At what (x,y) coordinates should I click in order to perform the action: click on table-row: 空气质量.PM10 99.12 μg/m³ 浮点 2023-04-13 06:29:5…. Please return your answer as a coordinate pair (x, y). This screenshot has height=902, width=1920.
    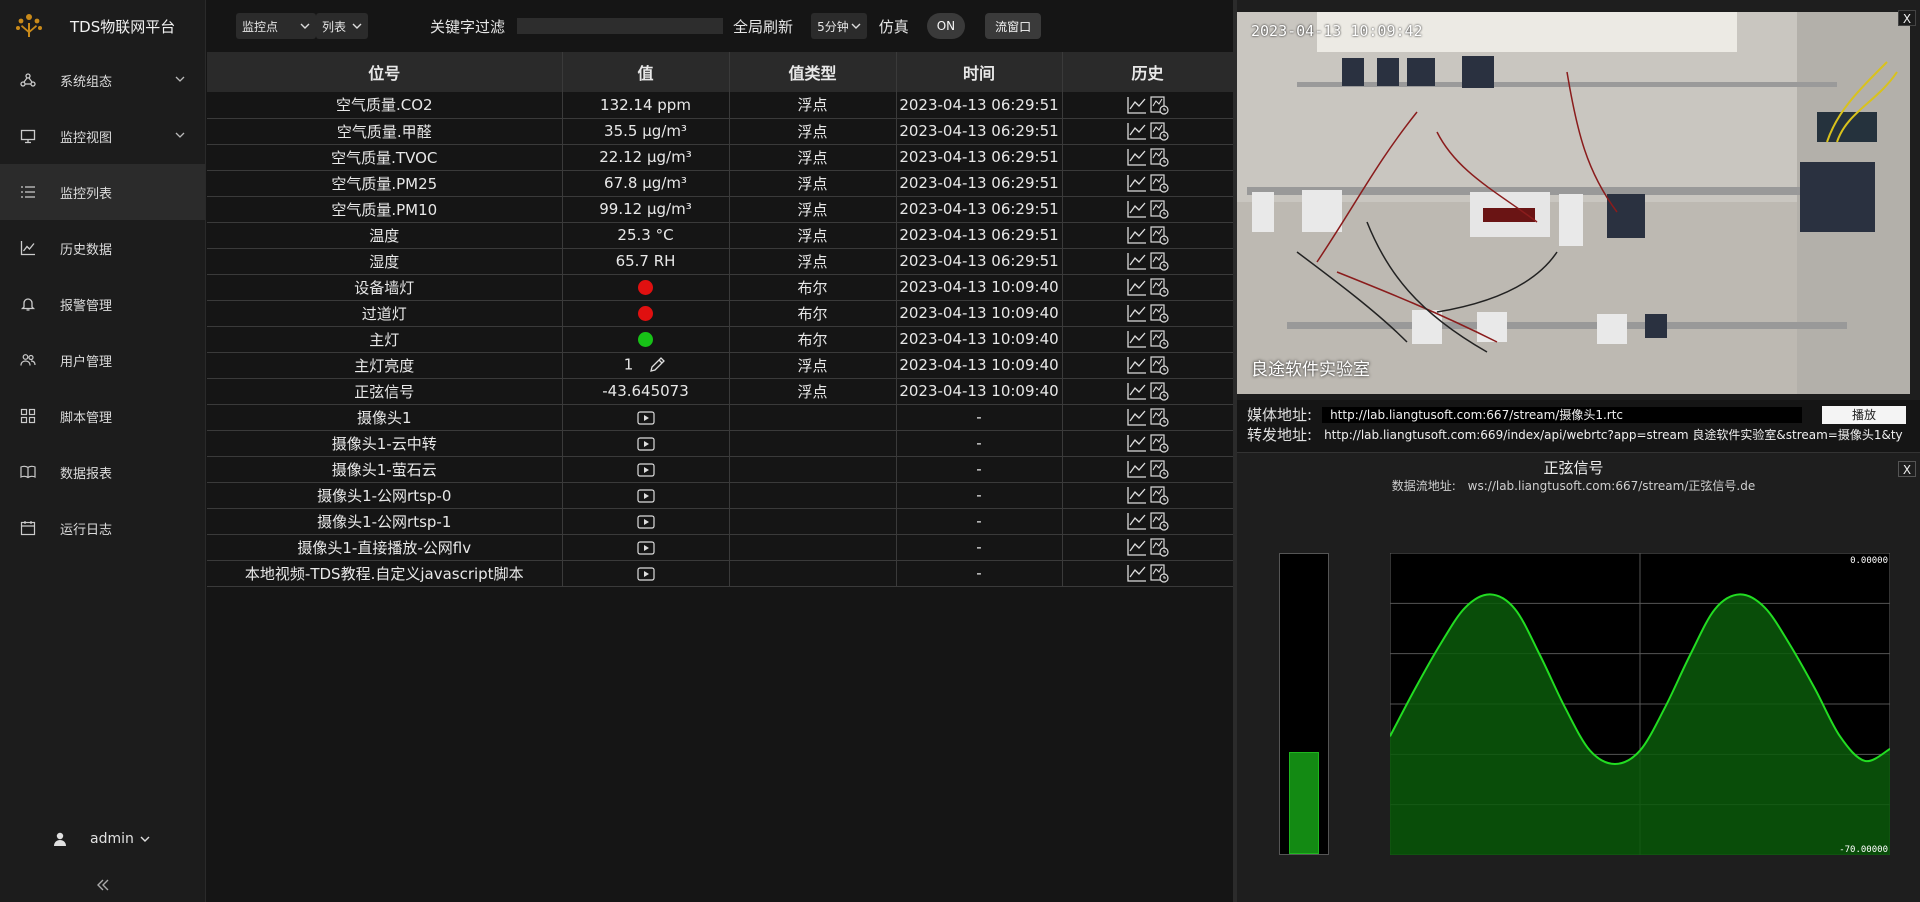
    Looking at the image, I should click on (720, 209).